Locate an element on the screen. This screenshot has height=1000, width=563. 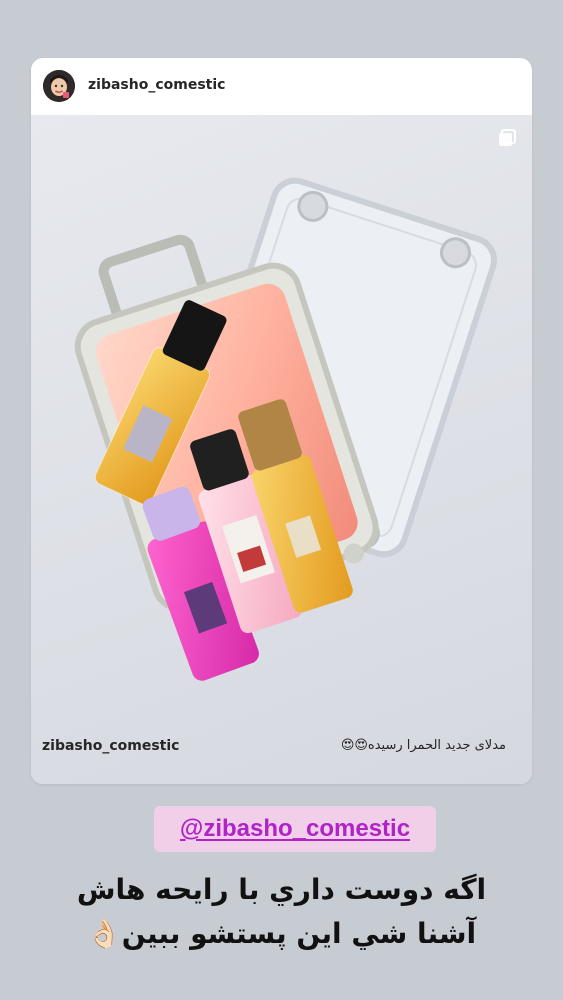
story-text-line-1: اگه دوست داري با رايحه هاش is located at coordinates (281, 889).